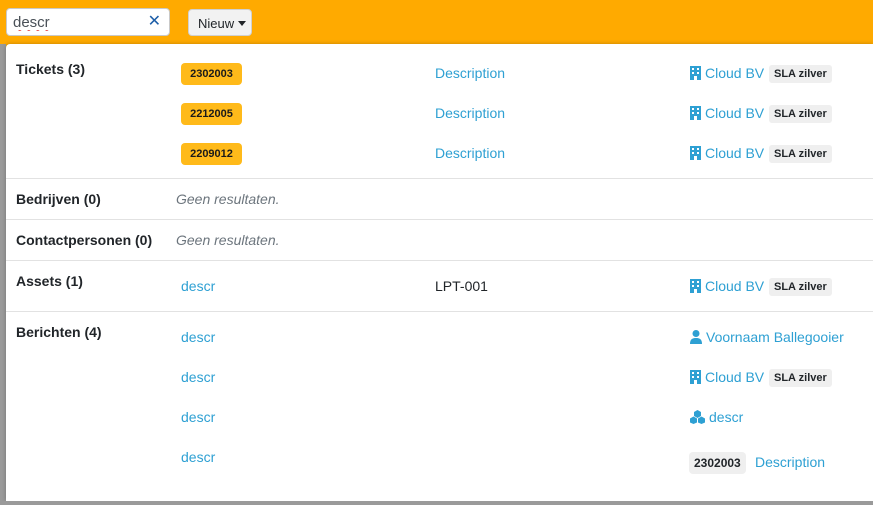 The image size is (873, 505). I want to click on new-dropdown-button: Nieuw, so click(220, 22).